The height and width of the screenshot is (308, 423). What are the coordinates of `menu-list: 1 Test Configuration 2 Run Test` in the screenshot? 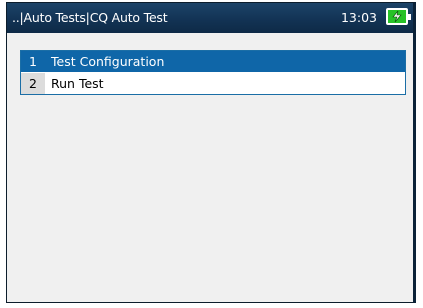 It's located at (213, 72).